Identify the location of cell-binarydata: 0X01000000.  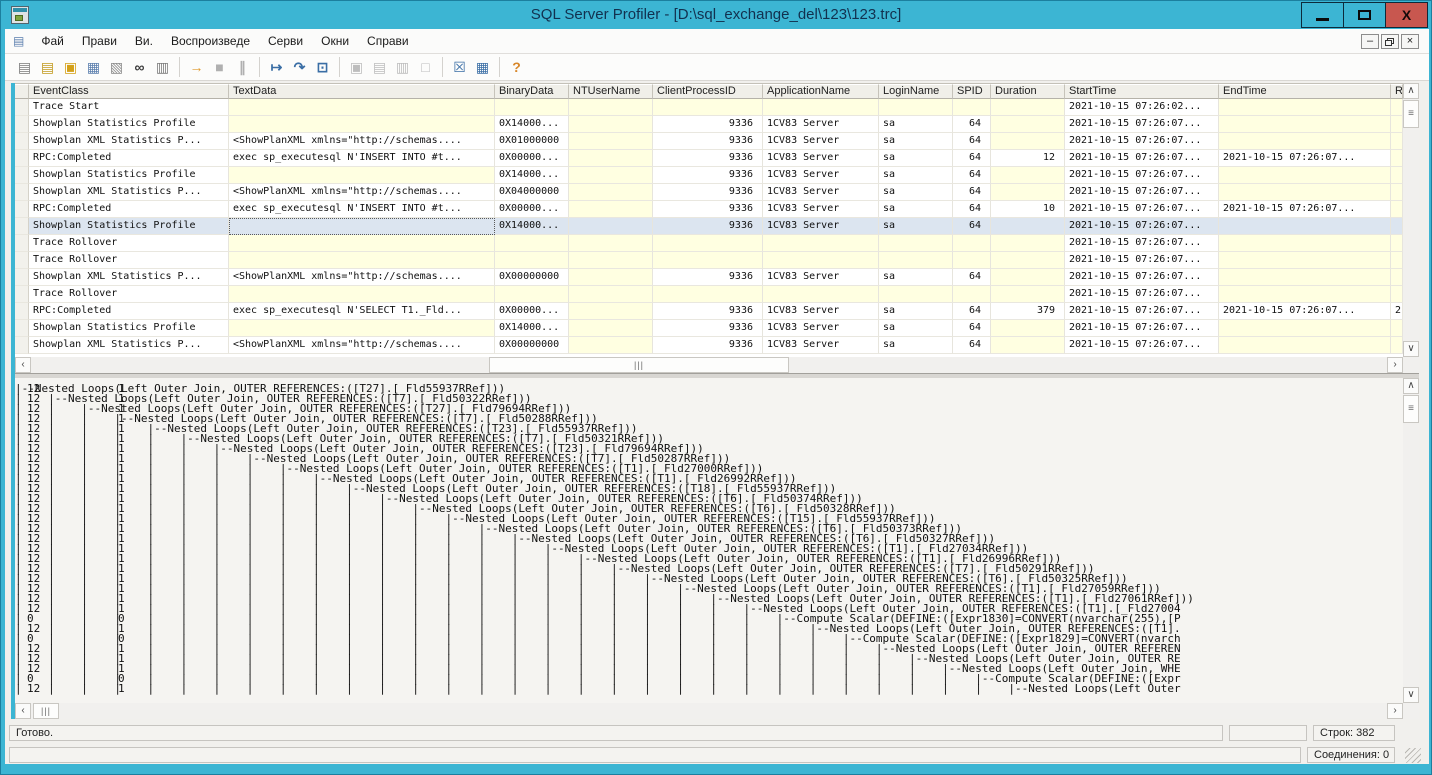
(532, 141).